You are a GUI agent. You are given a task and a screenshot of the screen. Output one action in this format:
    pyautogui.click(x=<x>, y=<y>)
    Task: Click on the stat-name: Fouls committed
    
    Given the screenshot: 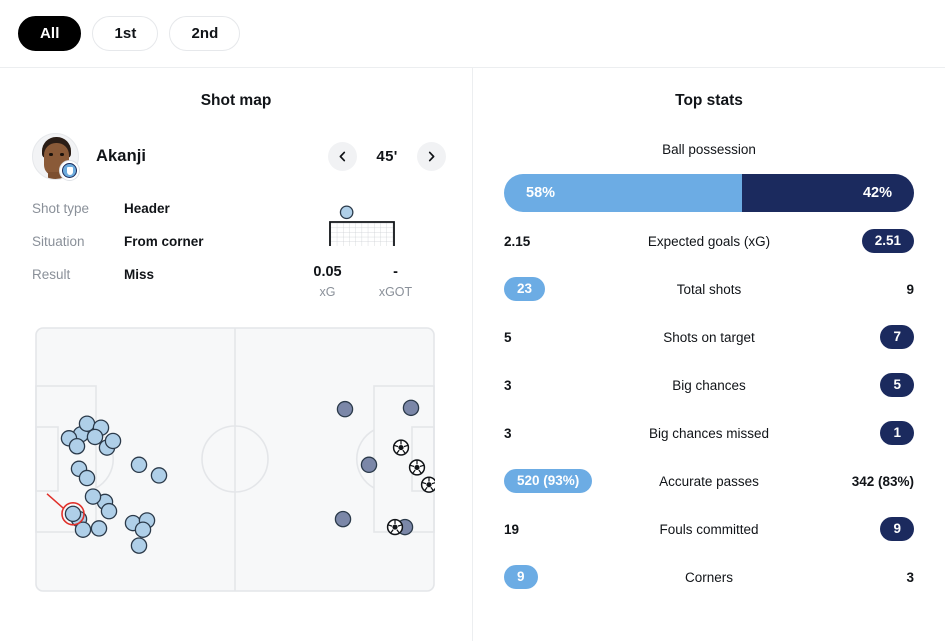 What is the action you would take?
    pyautogui.click(x=709, y=529)
    